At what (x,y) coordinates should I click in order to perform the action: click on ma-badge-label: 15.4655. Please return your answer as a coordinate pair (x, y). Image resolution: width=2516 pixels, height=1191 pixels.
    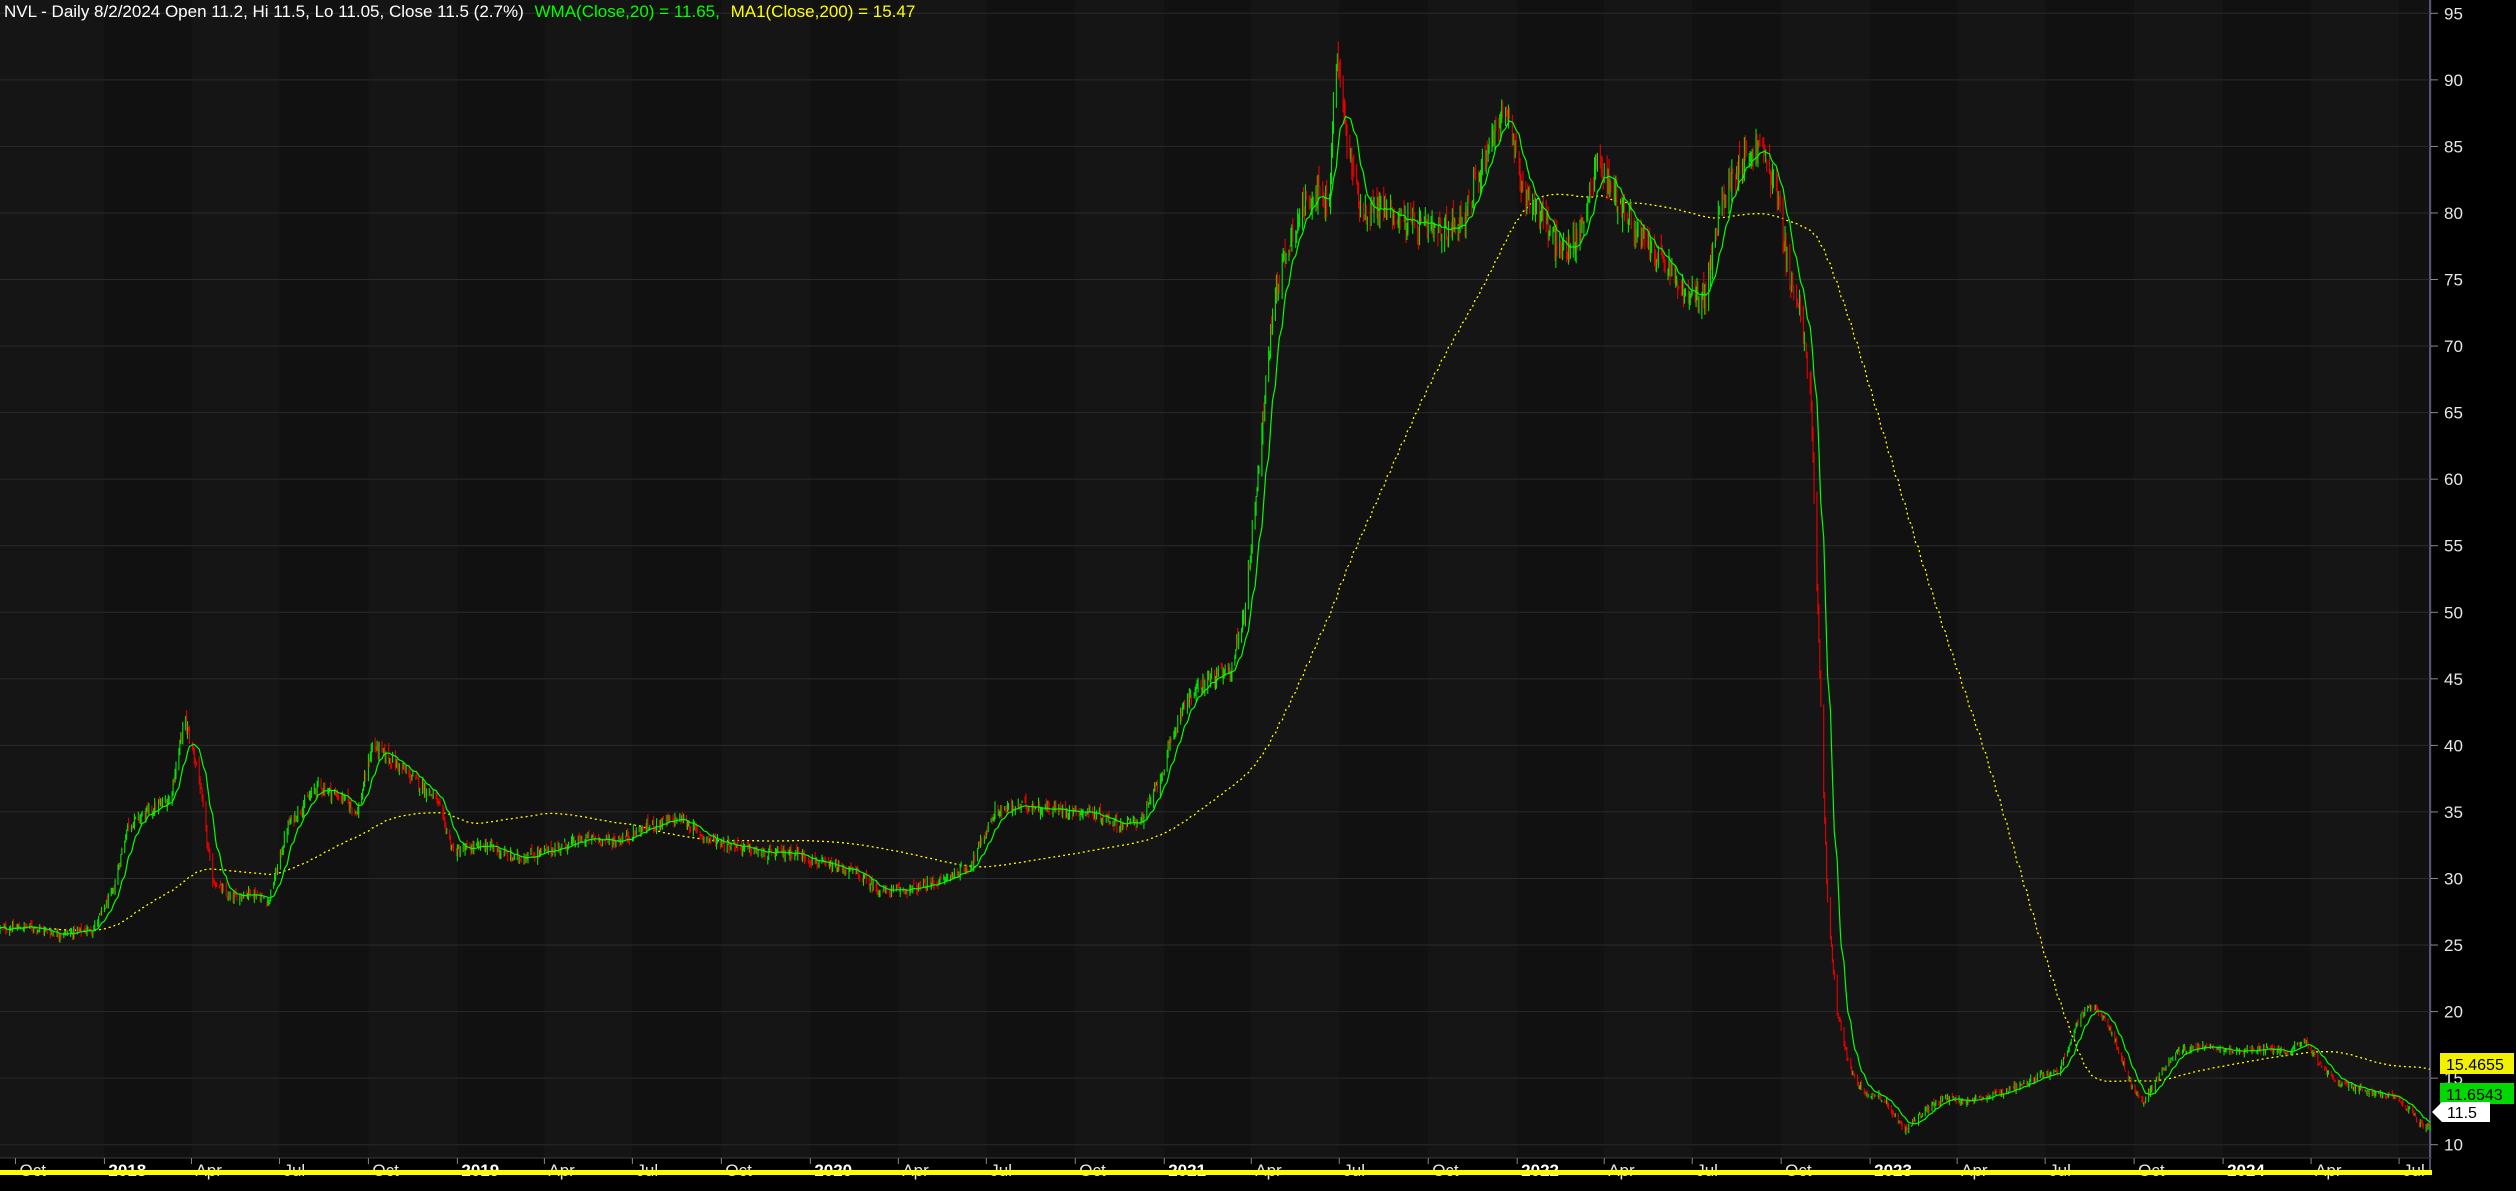
    Looking at the image, I should click on (2475, 1065).